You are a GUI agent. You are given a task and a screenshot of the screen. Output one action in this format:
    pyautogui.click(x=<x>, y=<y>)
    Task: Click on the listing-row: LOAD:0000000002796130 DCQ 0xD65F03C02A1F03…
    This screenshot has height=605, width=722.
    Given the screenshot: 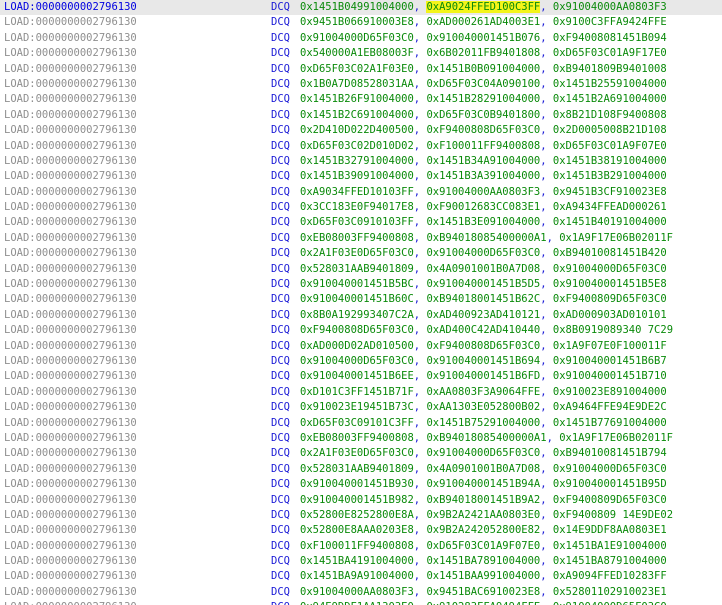 What is the action you would take?
    pyautogui.click(x=361, y=69)
    